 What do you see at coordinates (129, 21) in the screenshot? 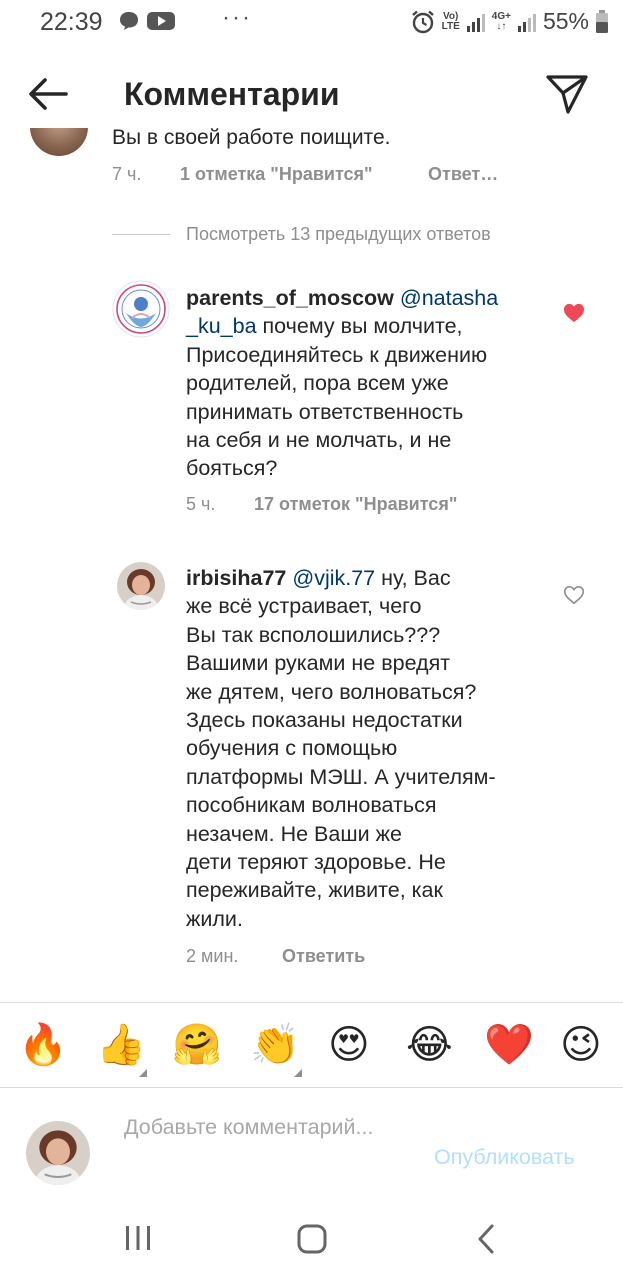
I see `chat-bubble-icon` at bounding box center [129, 21].